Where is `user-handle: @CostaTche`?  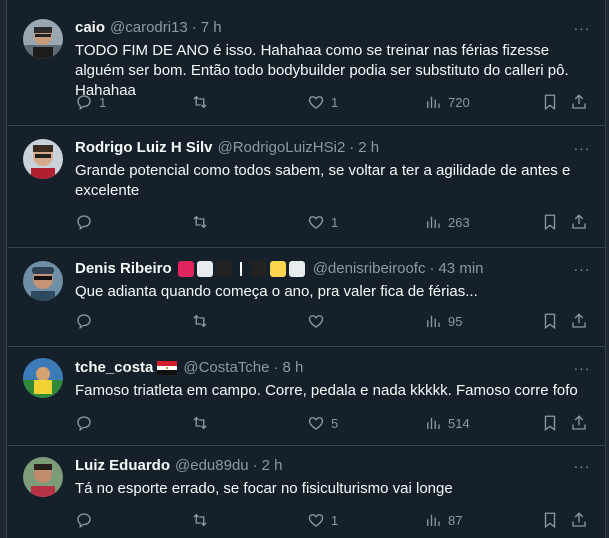 user-handle: @CostaTche is located at coordinates (226, 368).